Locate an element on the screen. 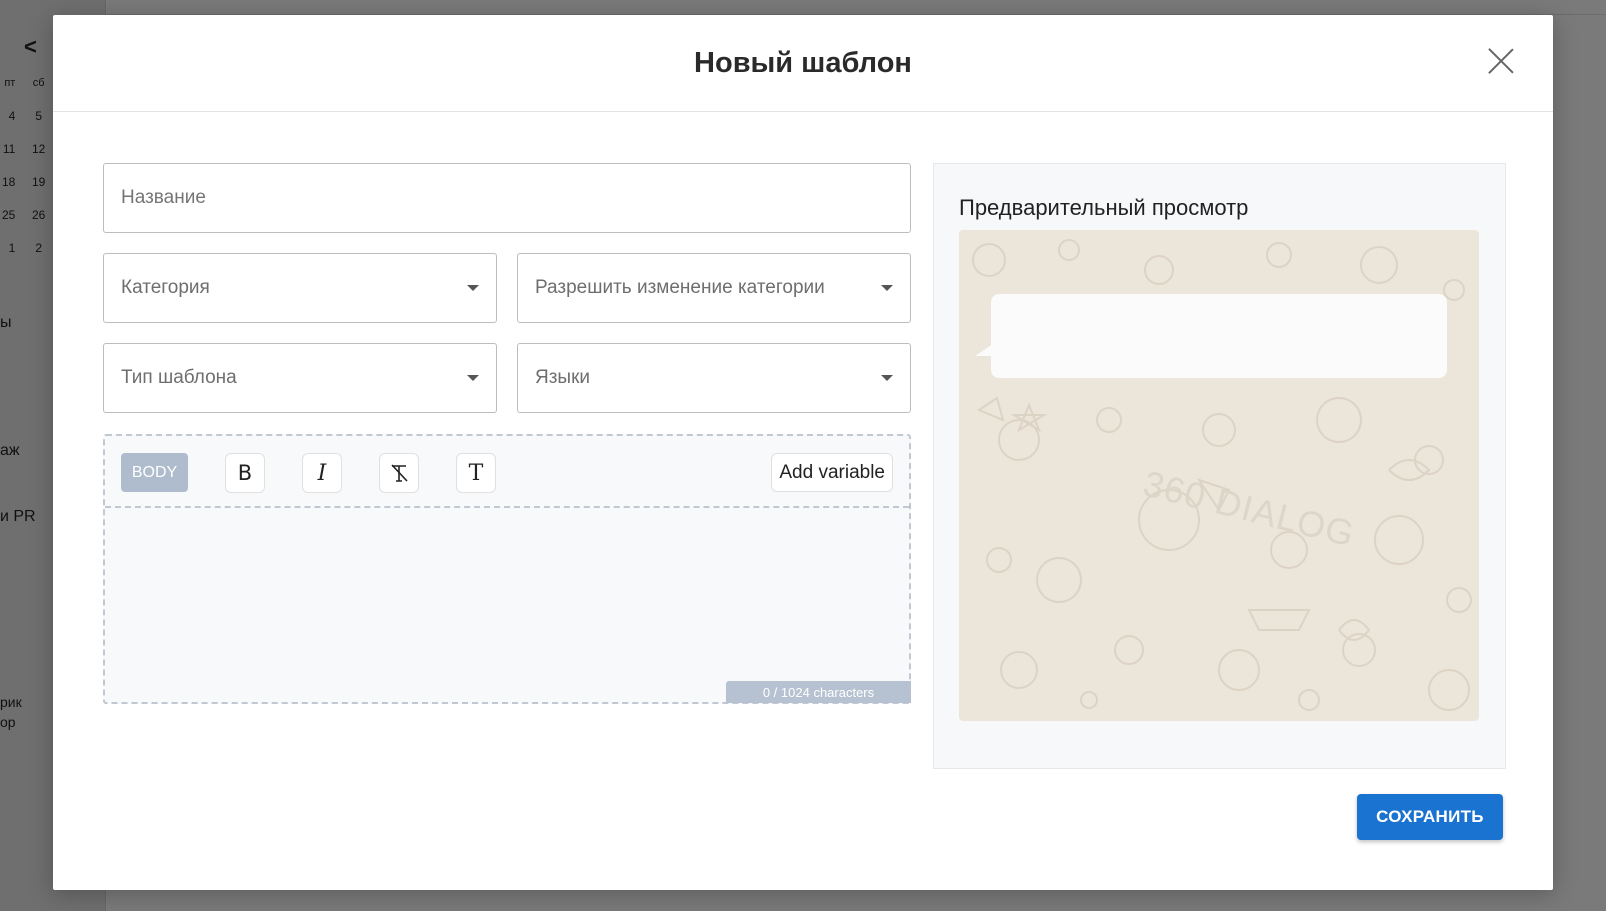 The image size is (1606, 911). editor-toolbar: BODY B I T Add variable is located at coordinates (507, 472).